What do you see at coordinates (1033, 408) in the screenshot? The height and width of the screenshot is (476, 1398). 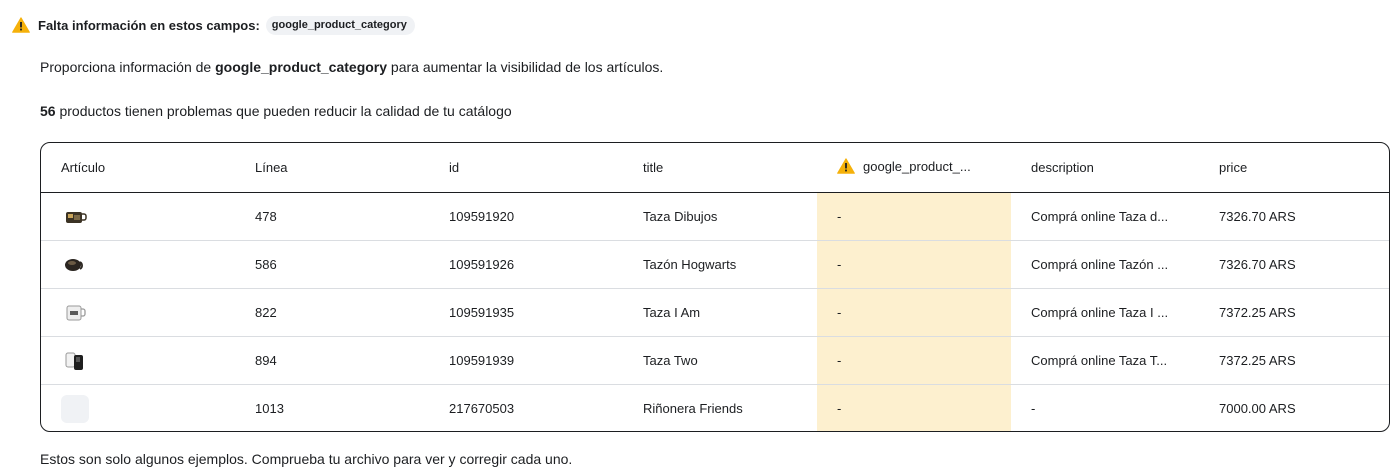 I see `description-cell: -` at bounding box center [1033, 408].